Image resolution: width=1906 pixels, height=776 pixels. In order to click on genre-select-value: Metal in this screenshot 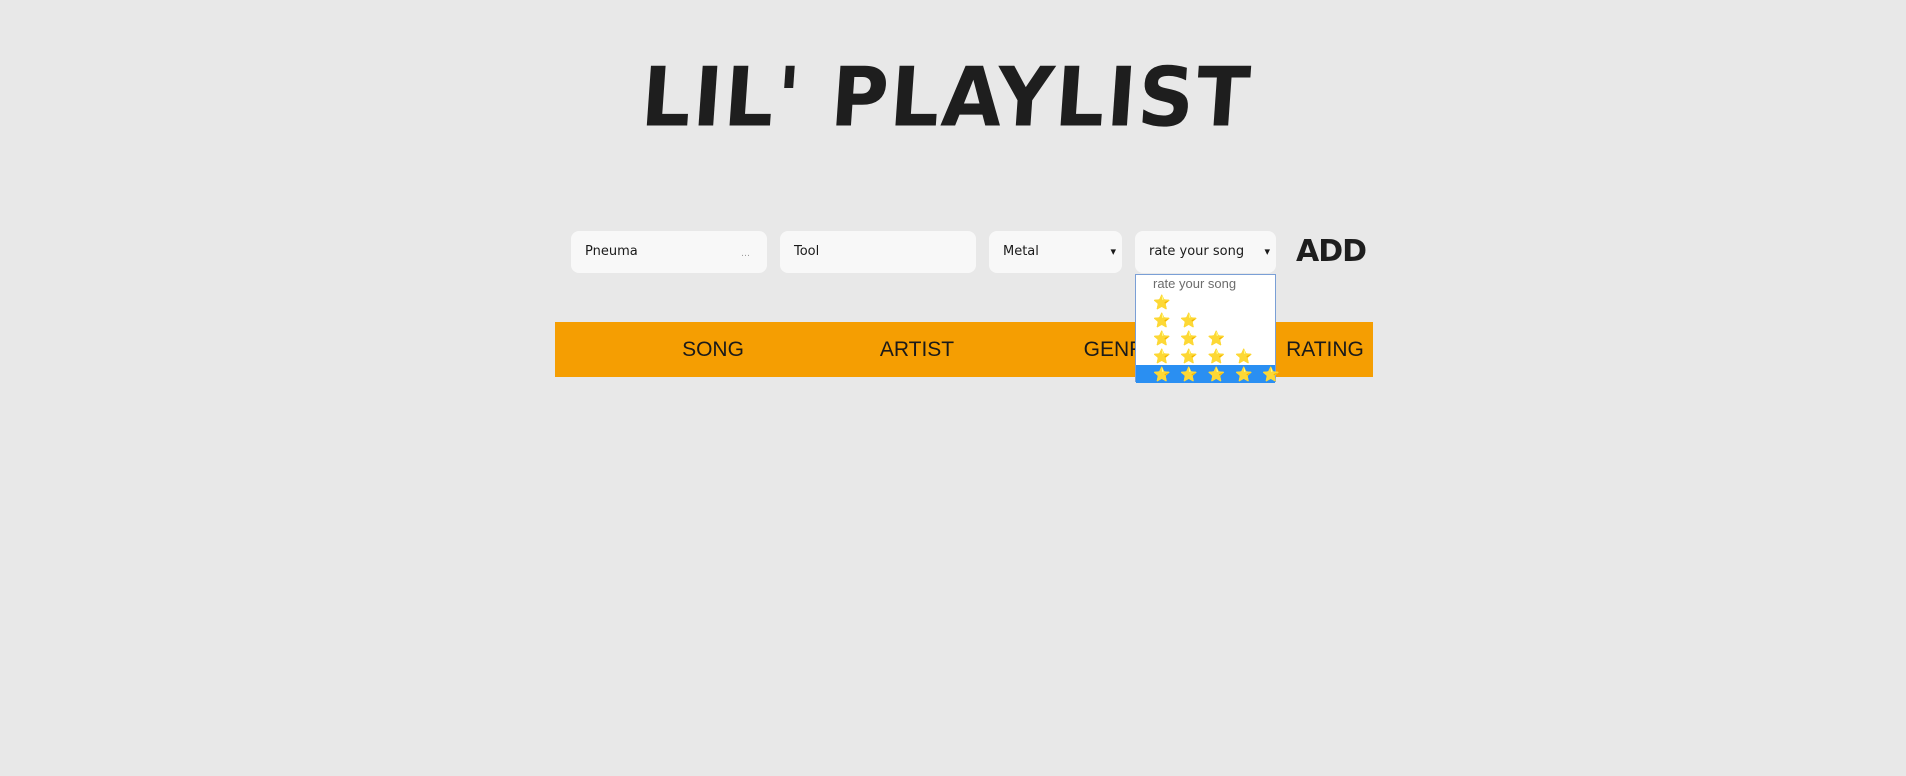, I will do `click(1021, 251)`.